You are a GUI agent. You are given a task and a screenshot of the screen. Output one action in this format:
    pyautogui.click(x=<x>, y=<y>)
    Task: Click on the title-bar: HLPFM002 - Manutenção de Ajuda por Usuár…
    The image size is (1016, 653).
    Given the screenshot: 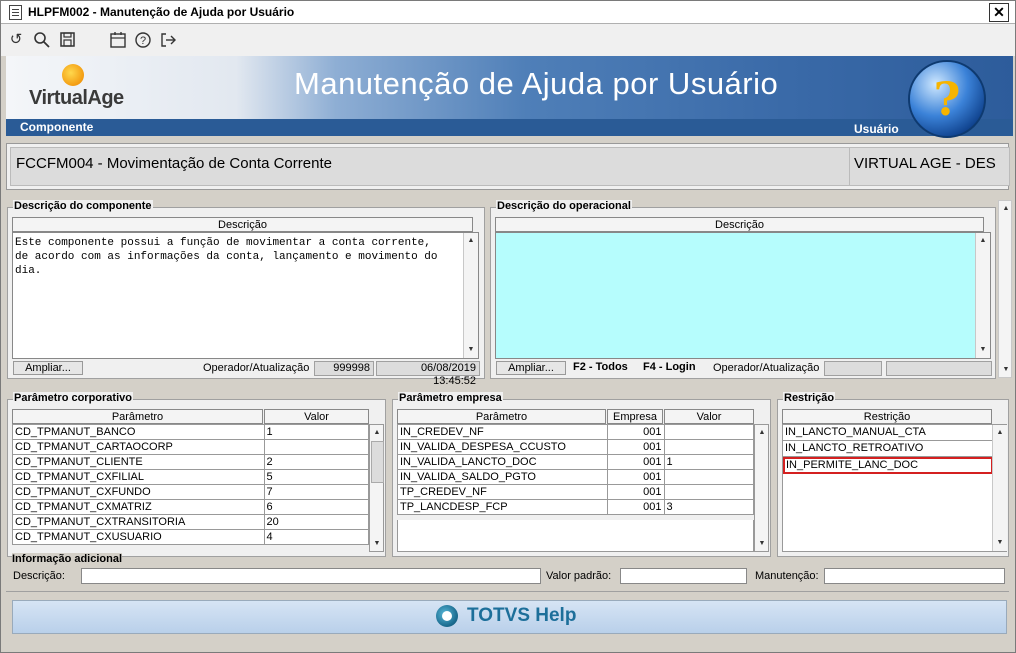 What is the action you would take?
    pyautogui.click(x=508, y=12)
    